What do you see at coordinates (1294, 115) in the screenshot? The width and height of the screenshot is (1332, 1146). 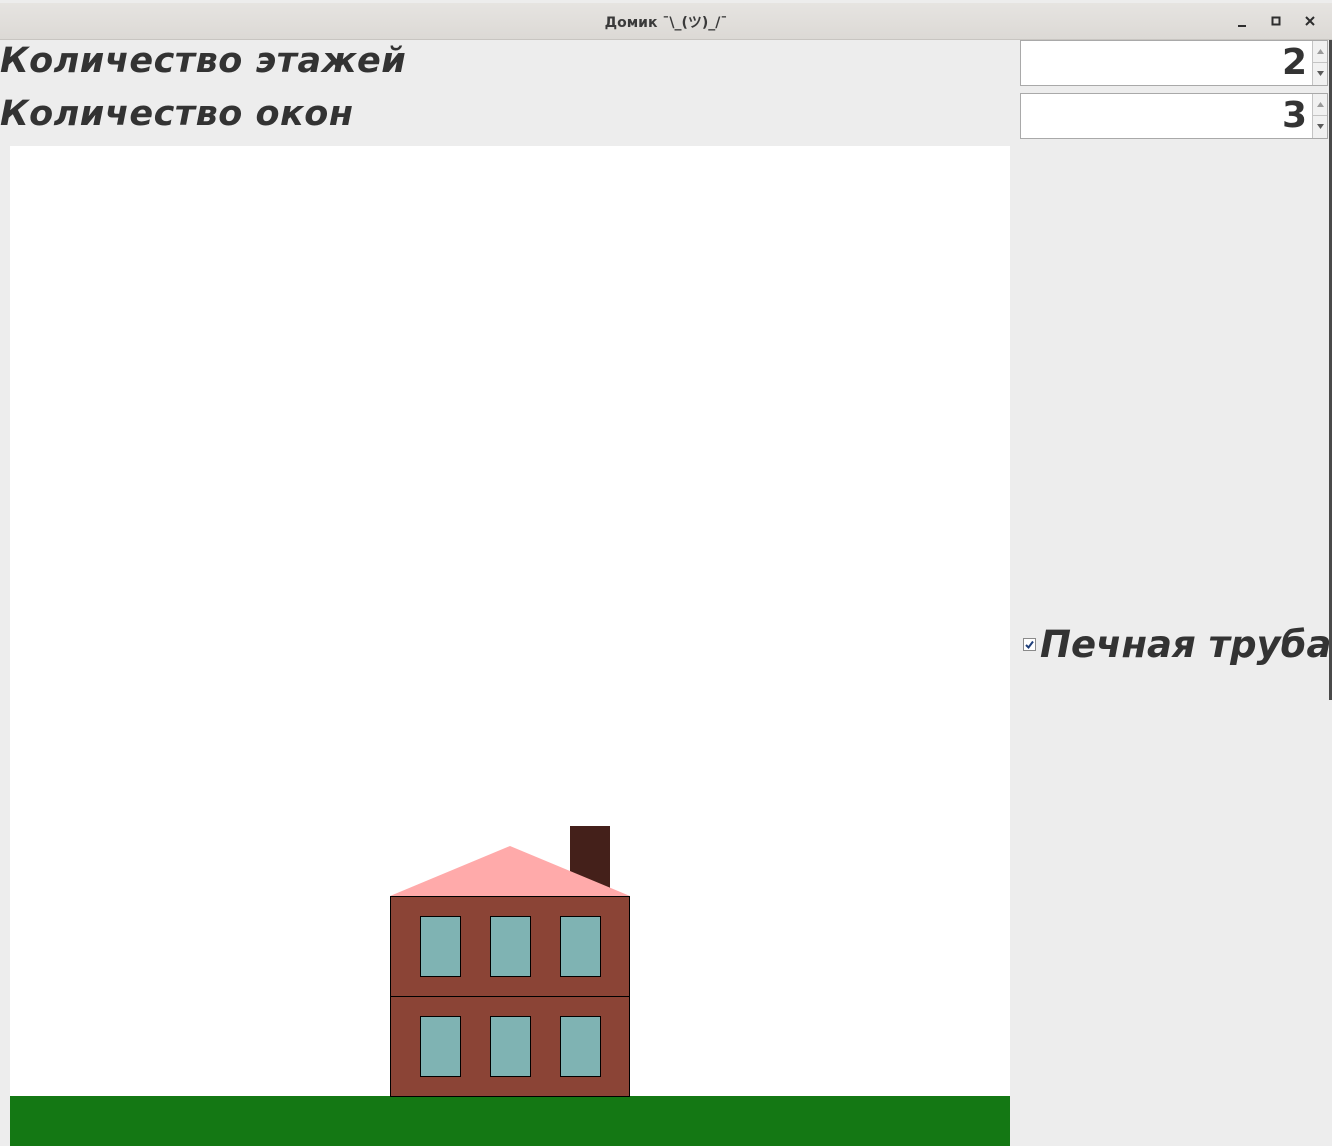 I see `windows-value: 3` at bounding box center [1294, 115].